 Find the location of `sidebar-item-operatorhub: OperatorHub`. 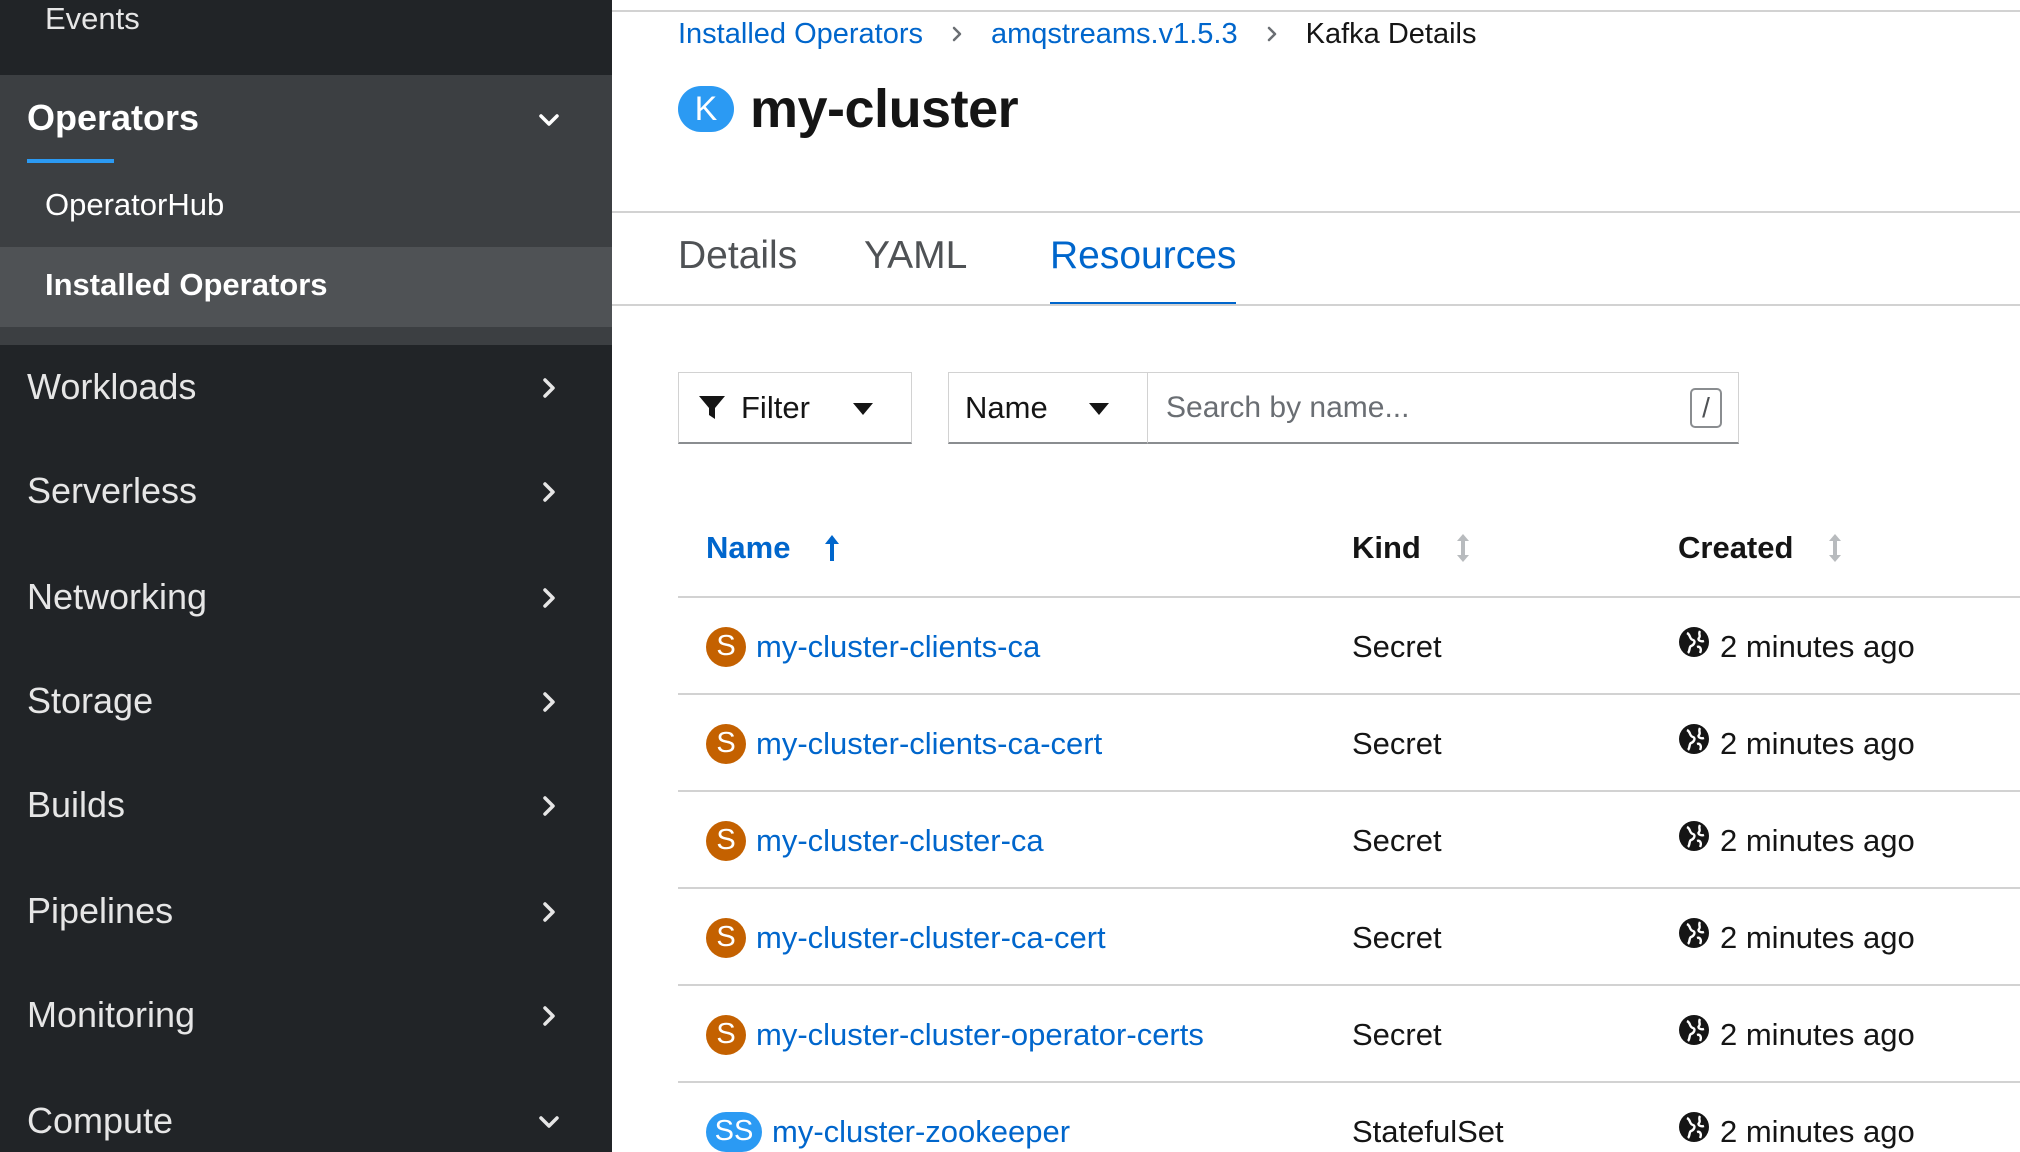

sidebar-item-operatorhub: OperatorHub is located at coordinates (306, 207).